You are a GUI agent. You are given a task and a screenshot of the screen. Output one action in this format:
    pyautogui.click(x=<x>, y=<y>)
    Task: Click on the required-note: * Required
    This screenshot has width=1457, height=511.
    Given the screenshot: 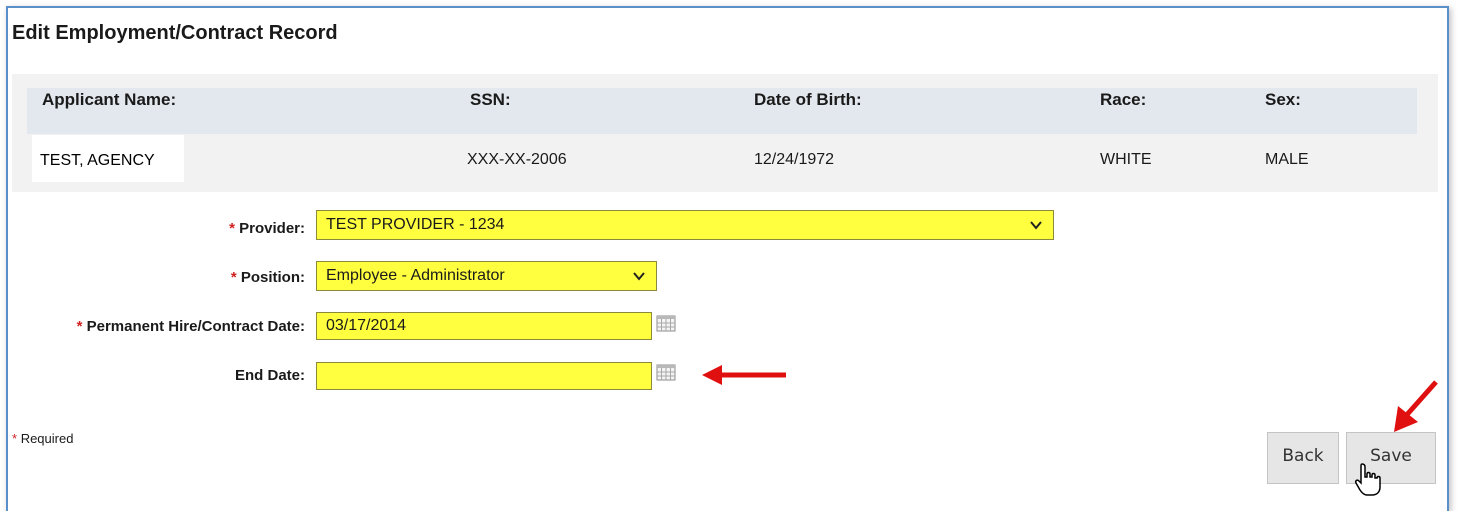 What is the action you would take?
    pyautogui.click(x=43, y=438)
    